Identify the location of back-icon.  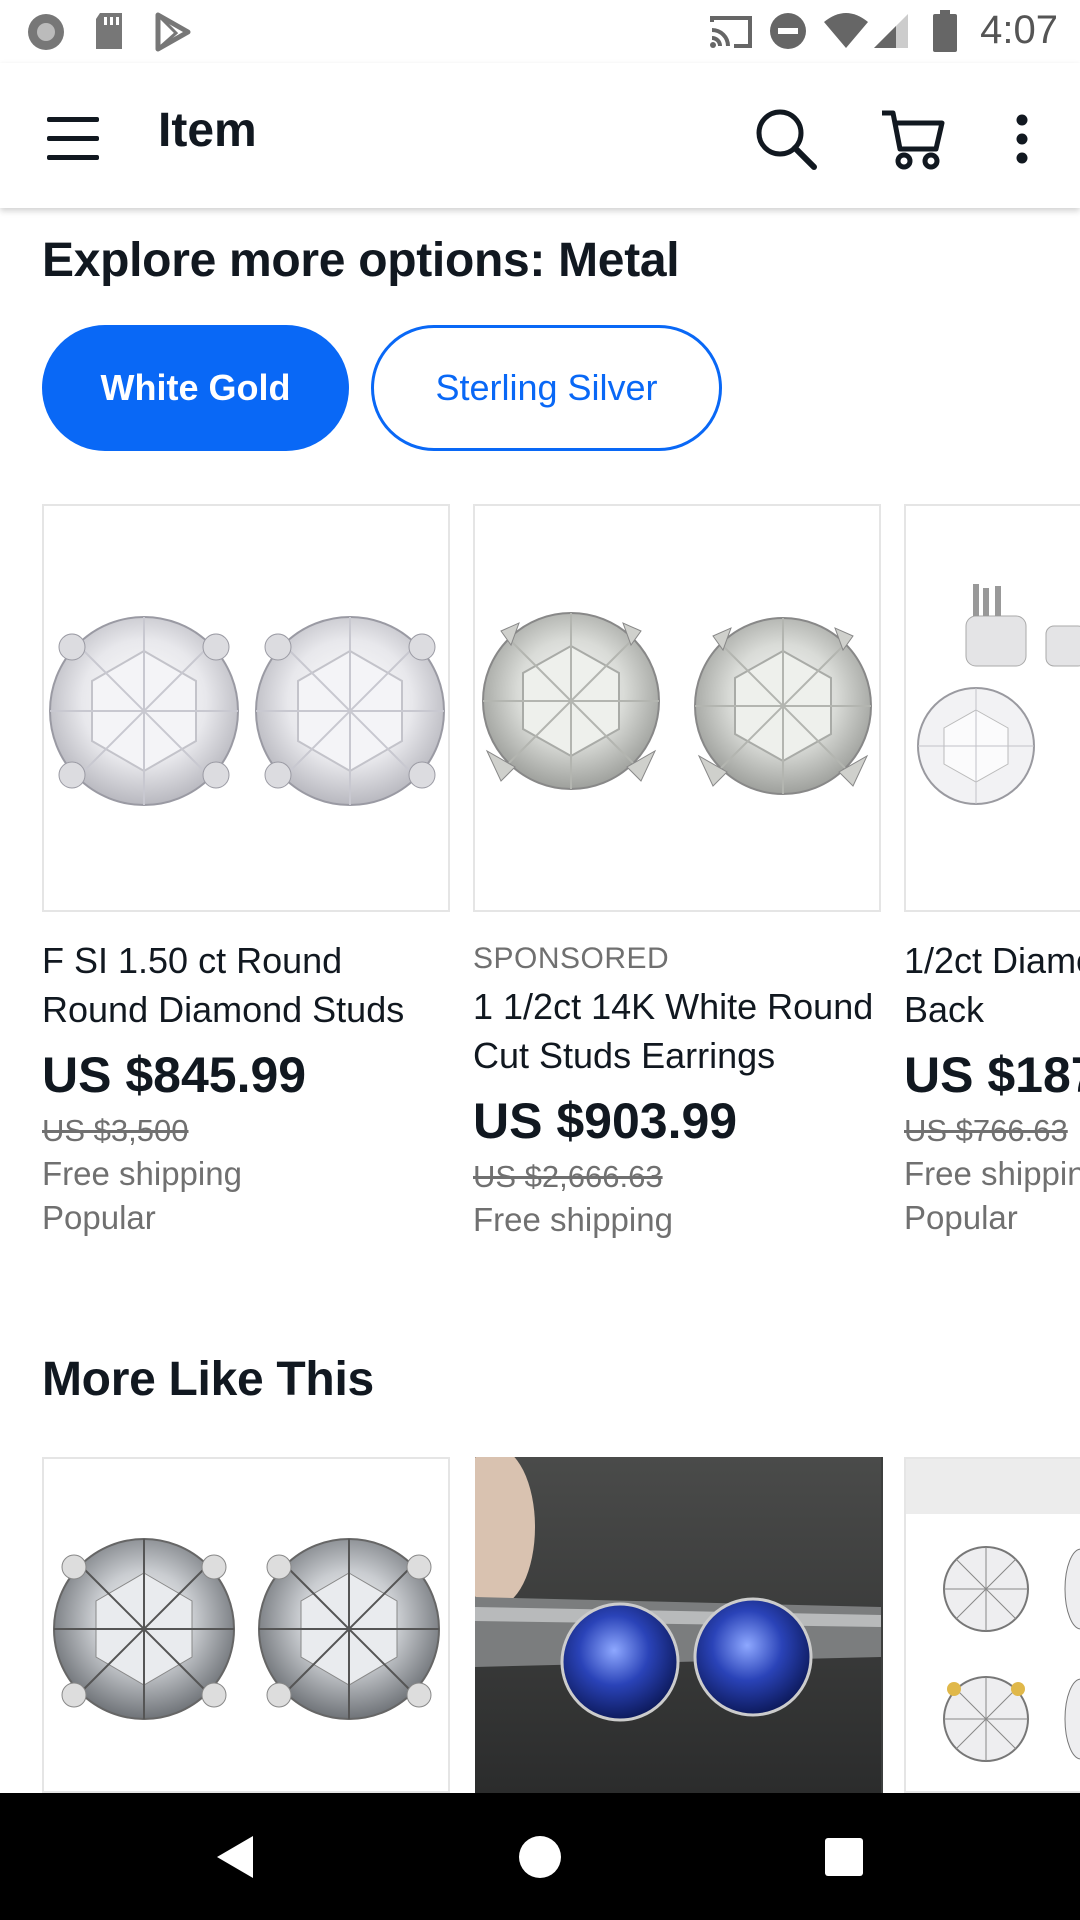
(235, 1856).